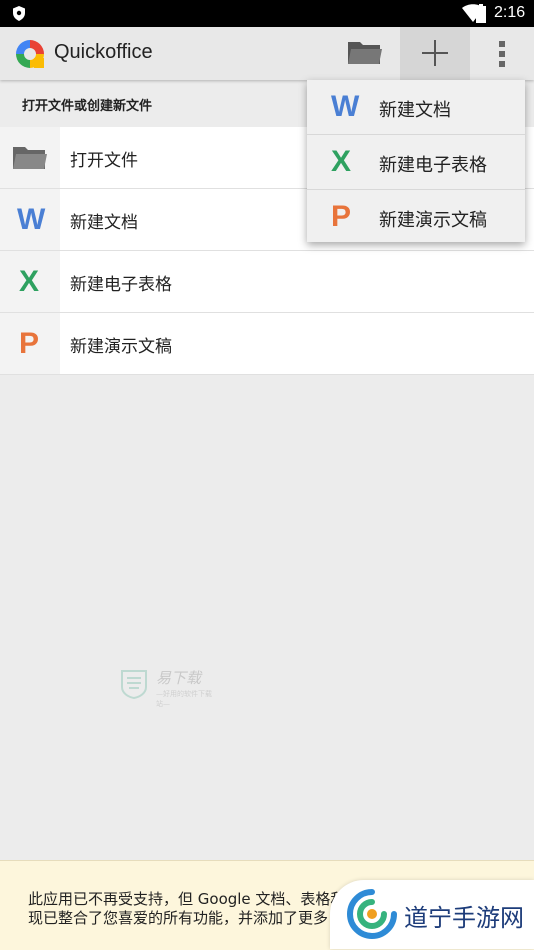 This screenshot has width=534, height=950. Describe the element at coordinates (267, 344) in the screenshot. I see `list-item-new-presentation: P 新建演示文稿` at that location.